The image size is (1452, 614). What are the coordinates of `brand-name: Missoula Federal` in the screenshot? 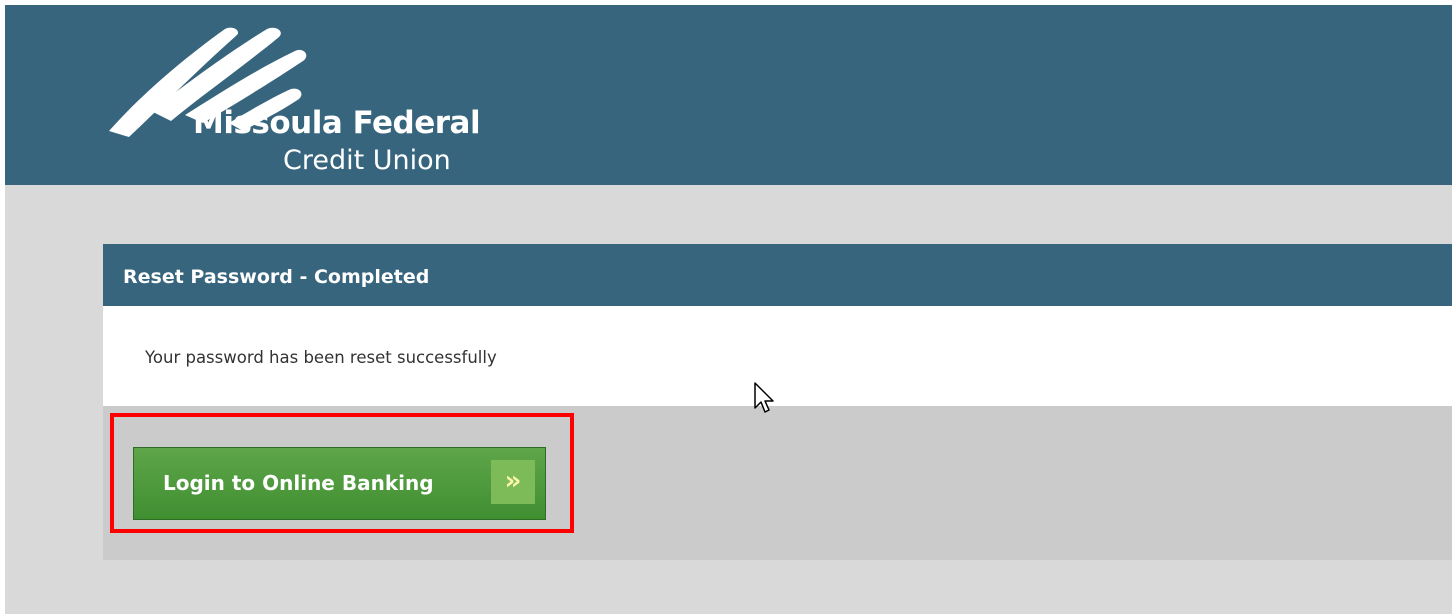 It's located at (337, 123).